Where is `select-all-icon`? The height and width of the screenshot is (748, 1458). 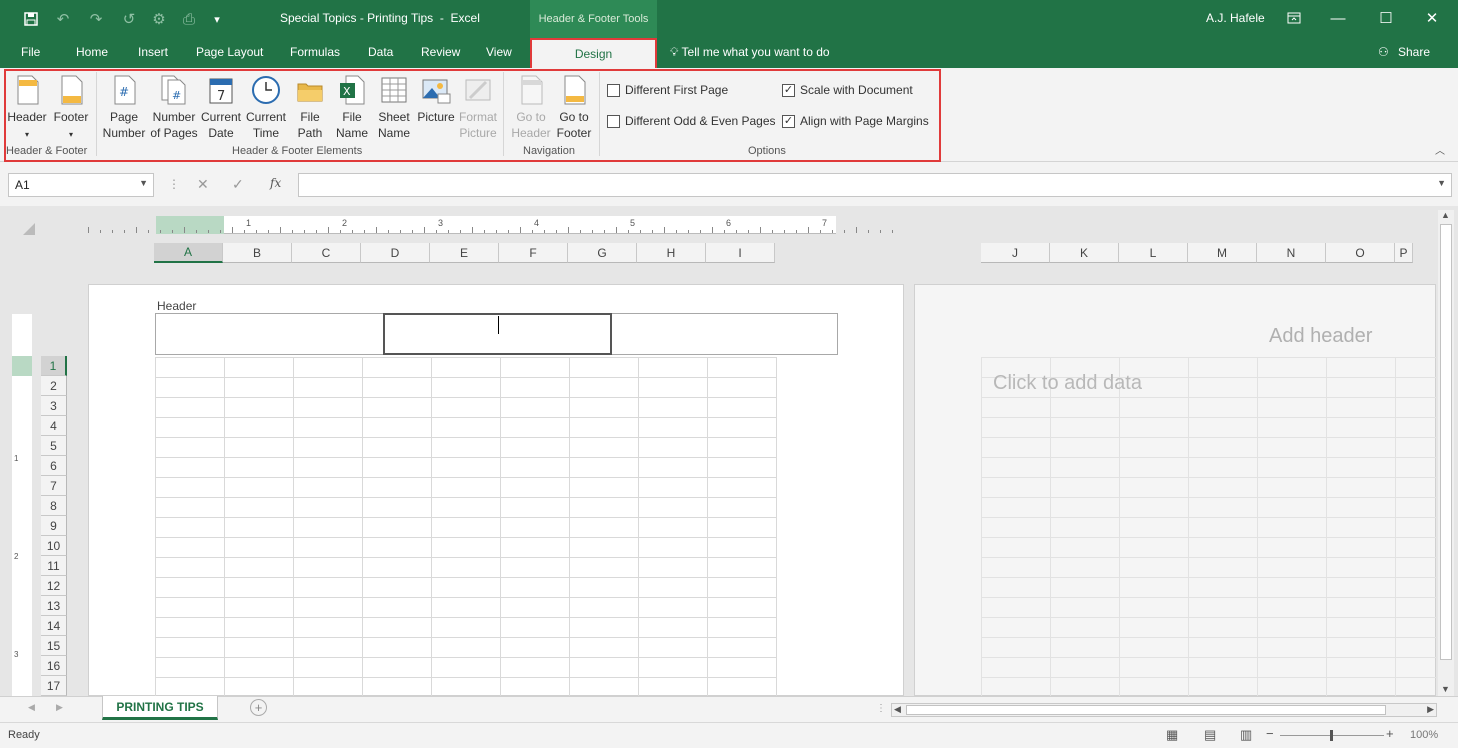 select-all-icon is located at coordinates (29, 229).